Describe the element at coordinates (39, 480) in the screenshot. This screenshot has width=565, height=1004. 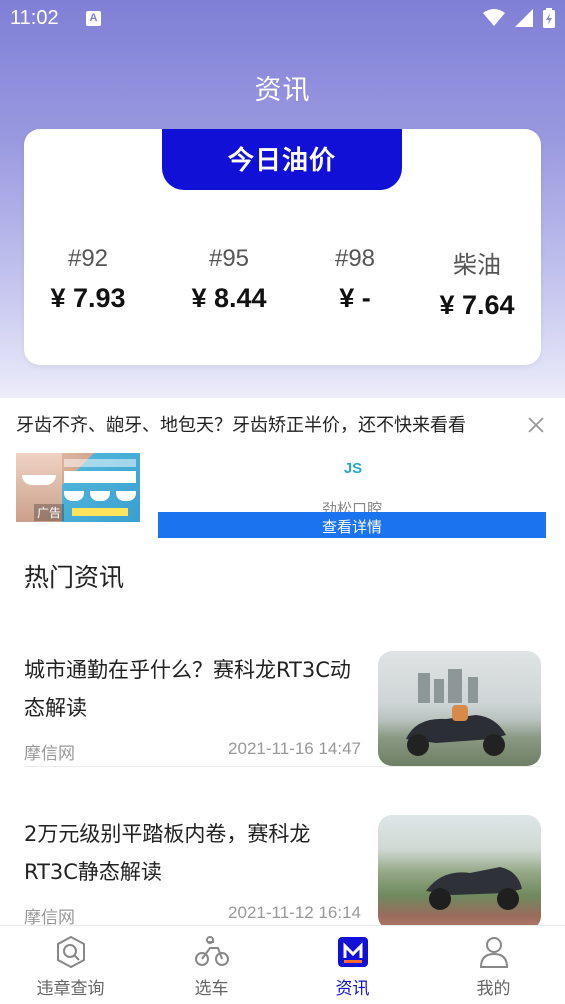
I see `ad-teeth` at that location.